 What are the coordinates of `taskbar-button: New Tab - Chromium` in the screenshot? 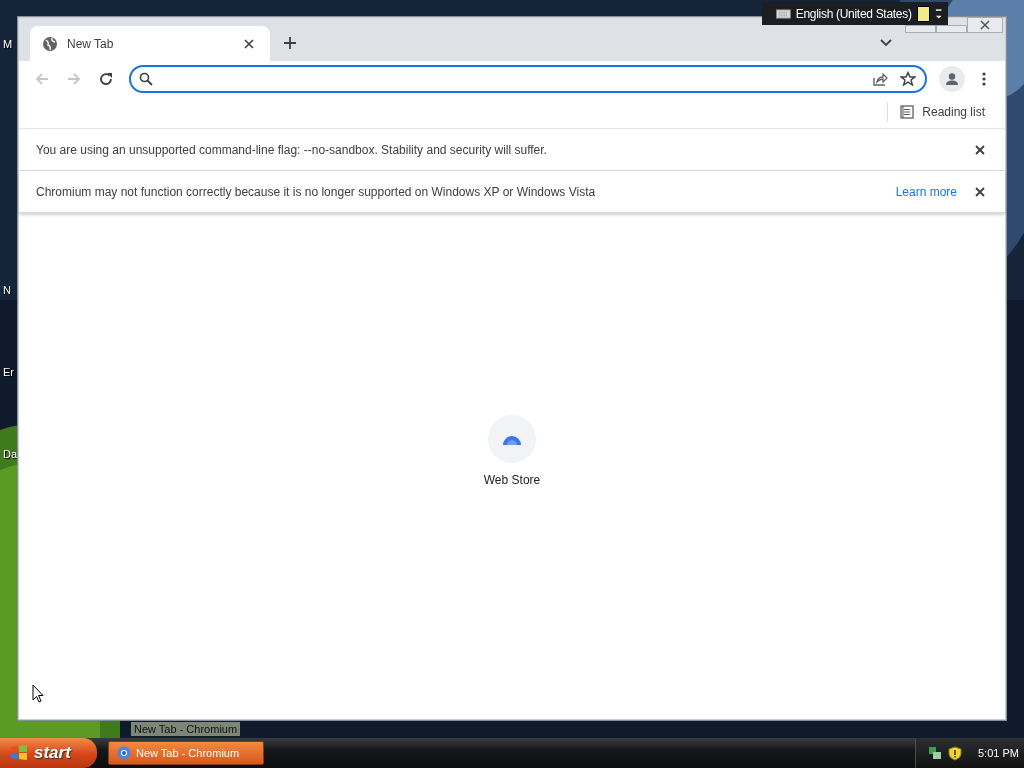 It's located at (186, 753).